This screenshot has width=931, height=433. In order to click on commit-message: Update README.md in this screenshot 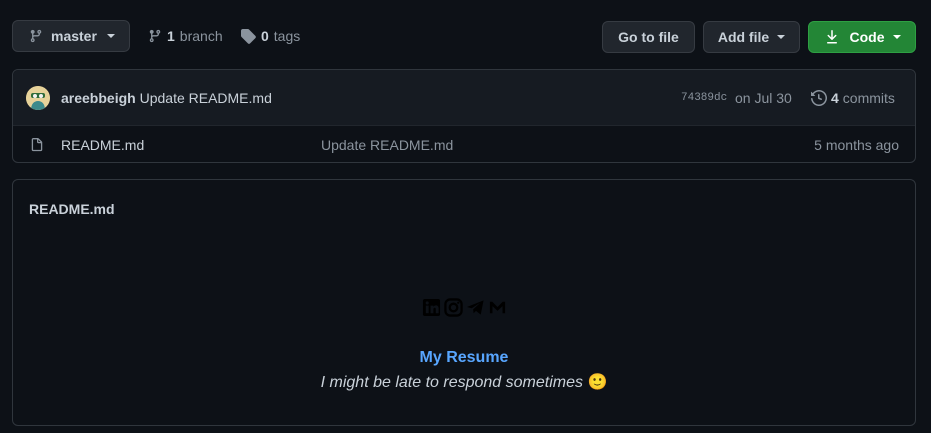, I will do `click(206, 98)`.